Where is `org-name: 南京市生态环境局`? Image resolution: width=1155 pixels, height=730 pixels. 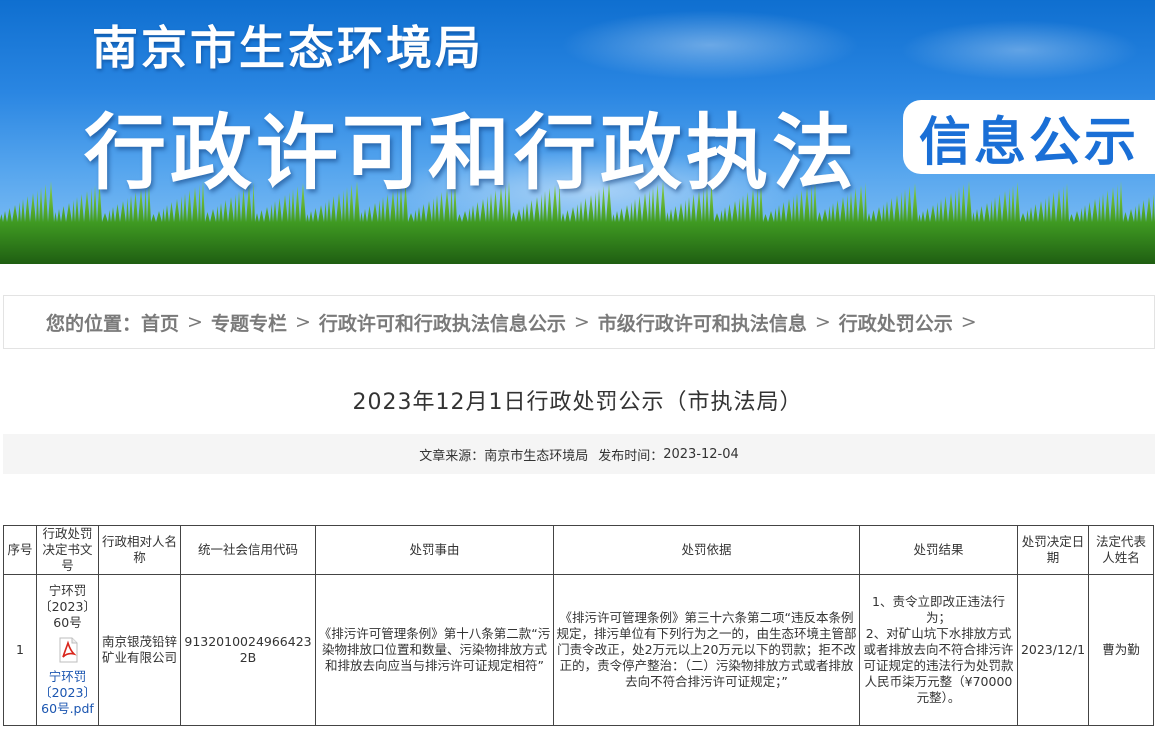
org-name: 南京市生态环境局 is located at coordinates (288, 48).